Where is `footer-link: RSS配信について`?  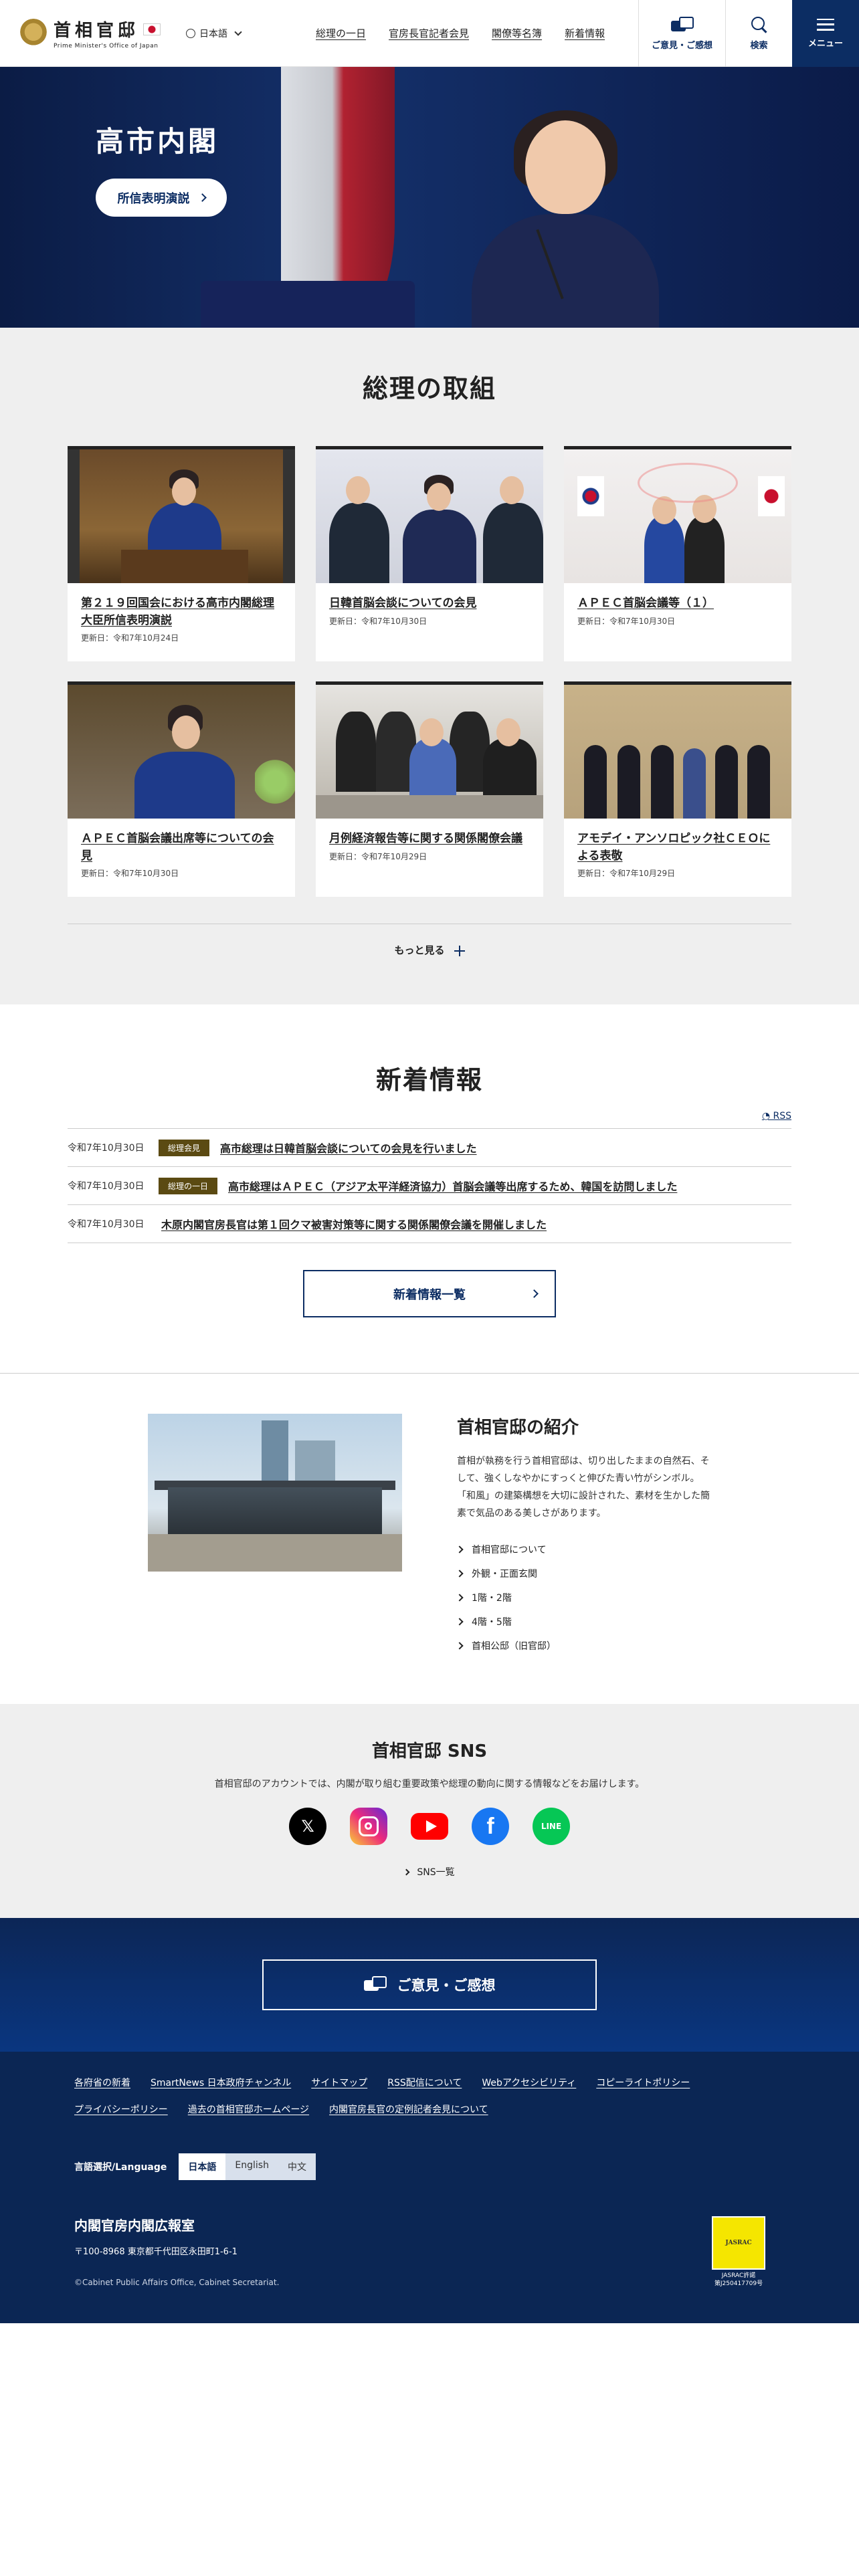 footer-link: RSS配信について is located at coordinates (424, 2082).